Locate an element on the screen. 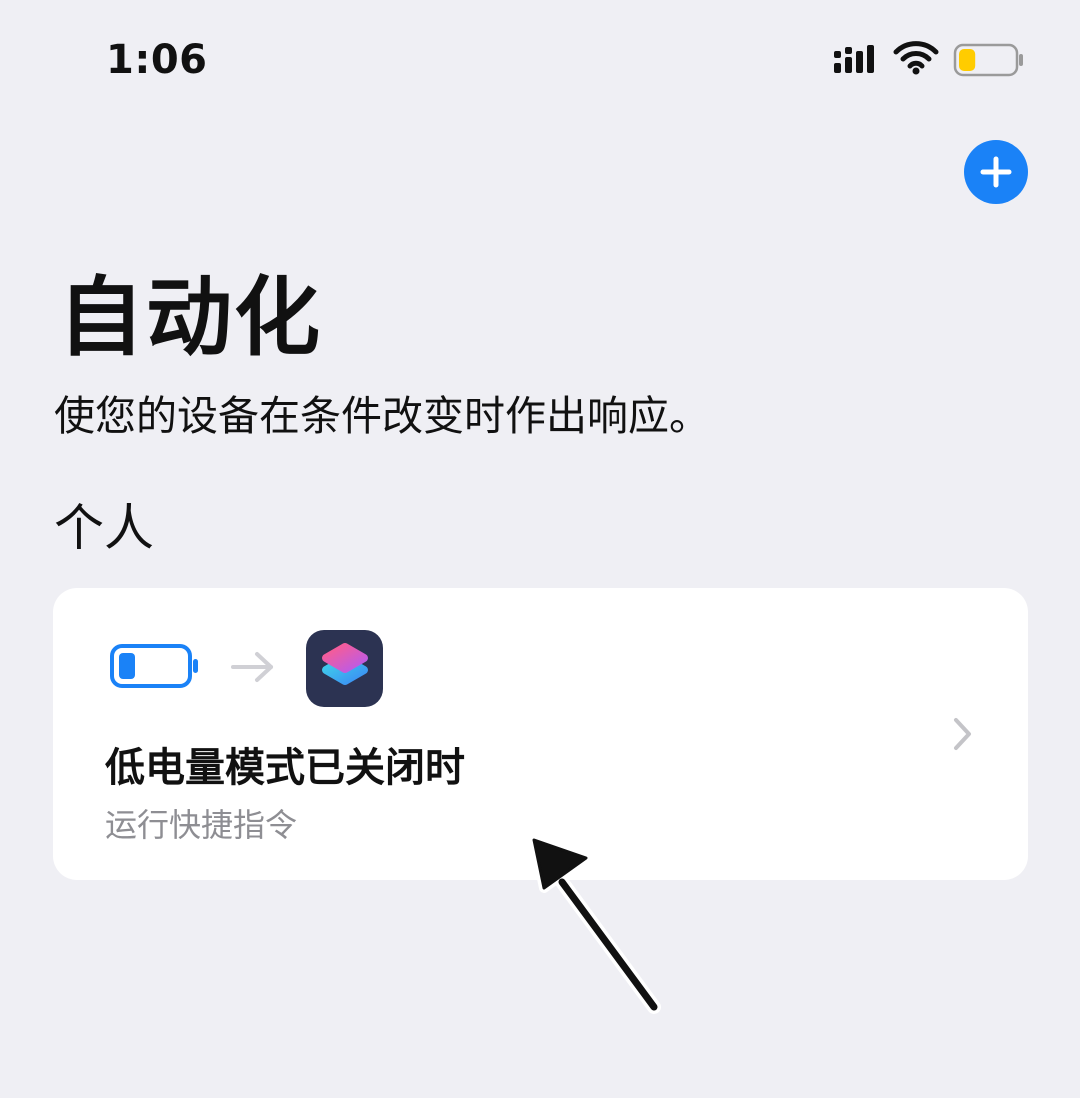 The image size is (1080, 1098). page-subtitle: 使您的设备在条件改变时作出响应。 is located at coordinates (382, 416).